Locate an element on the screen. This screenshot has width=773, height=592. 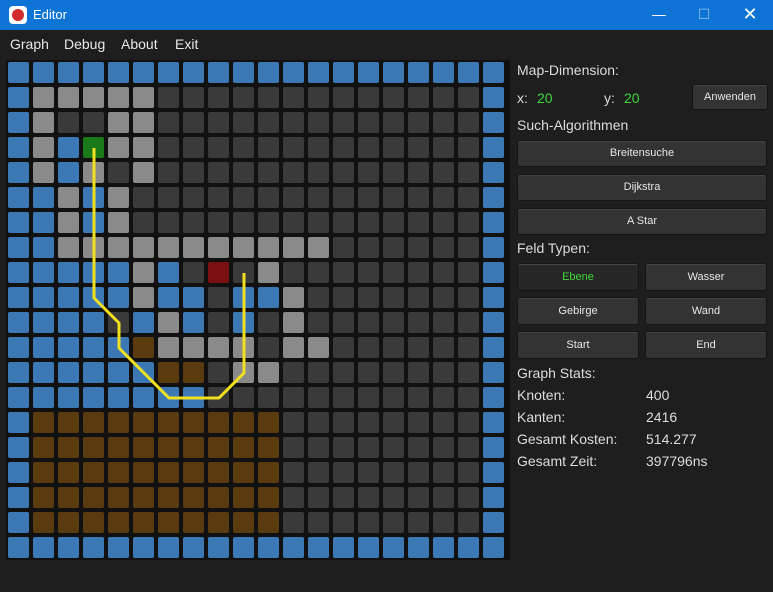
menu-exit: Exit is located at coordinates (186, 44).